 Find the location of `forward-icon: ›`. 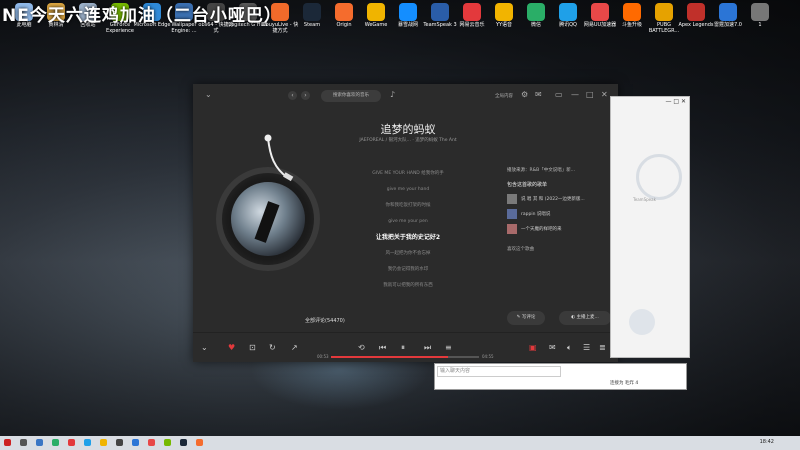

forward-icon: › is located at coordinates (305, 95).